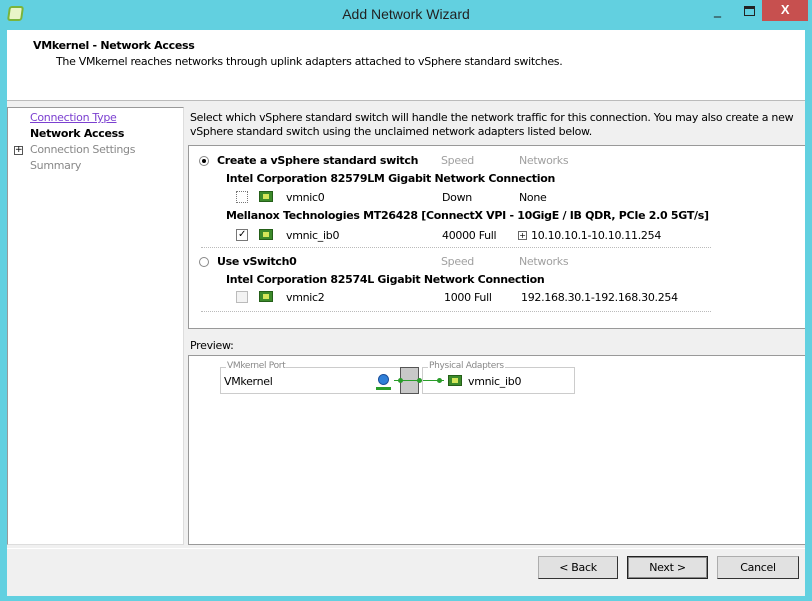 The image size is (812, 601). I want to click on step-network-access: Network Access, so click(77, 133).